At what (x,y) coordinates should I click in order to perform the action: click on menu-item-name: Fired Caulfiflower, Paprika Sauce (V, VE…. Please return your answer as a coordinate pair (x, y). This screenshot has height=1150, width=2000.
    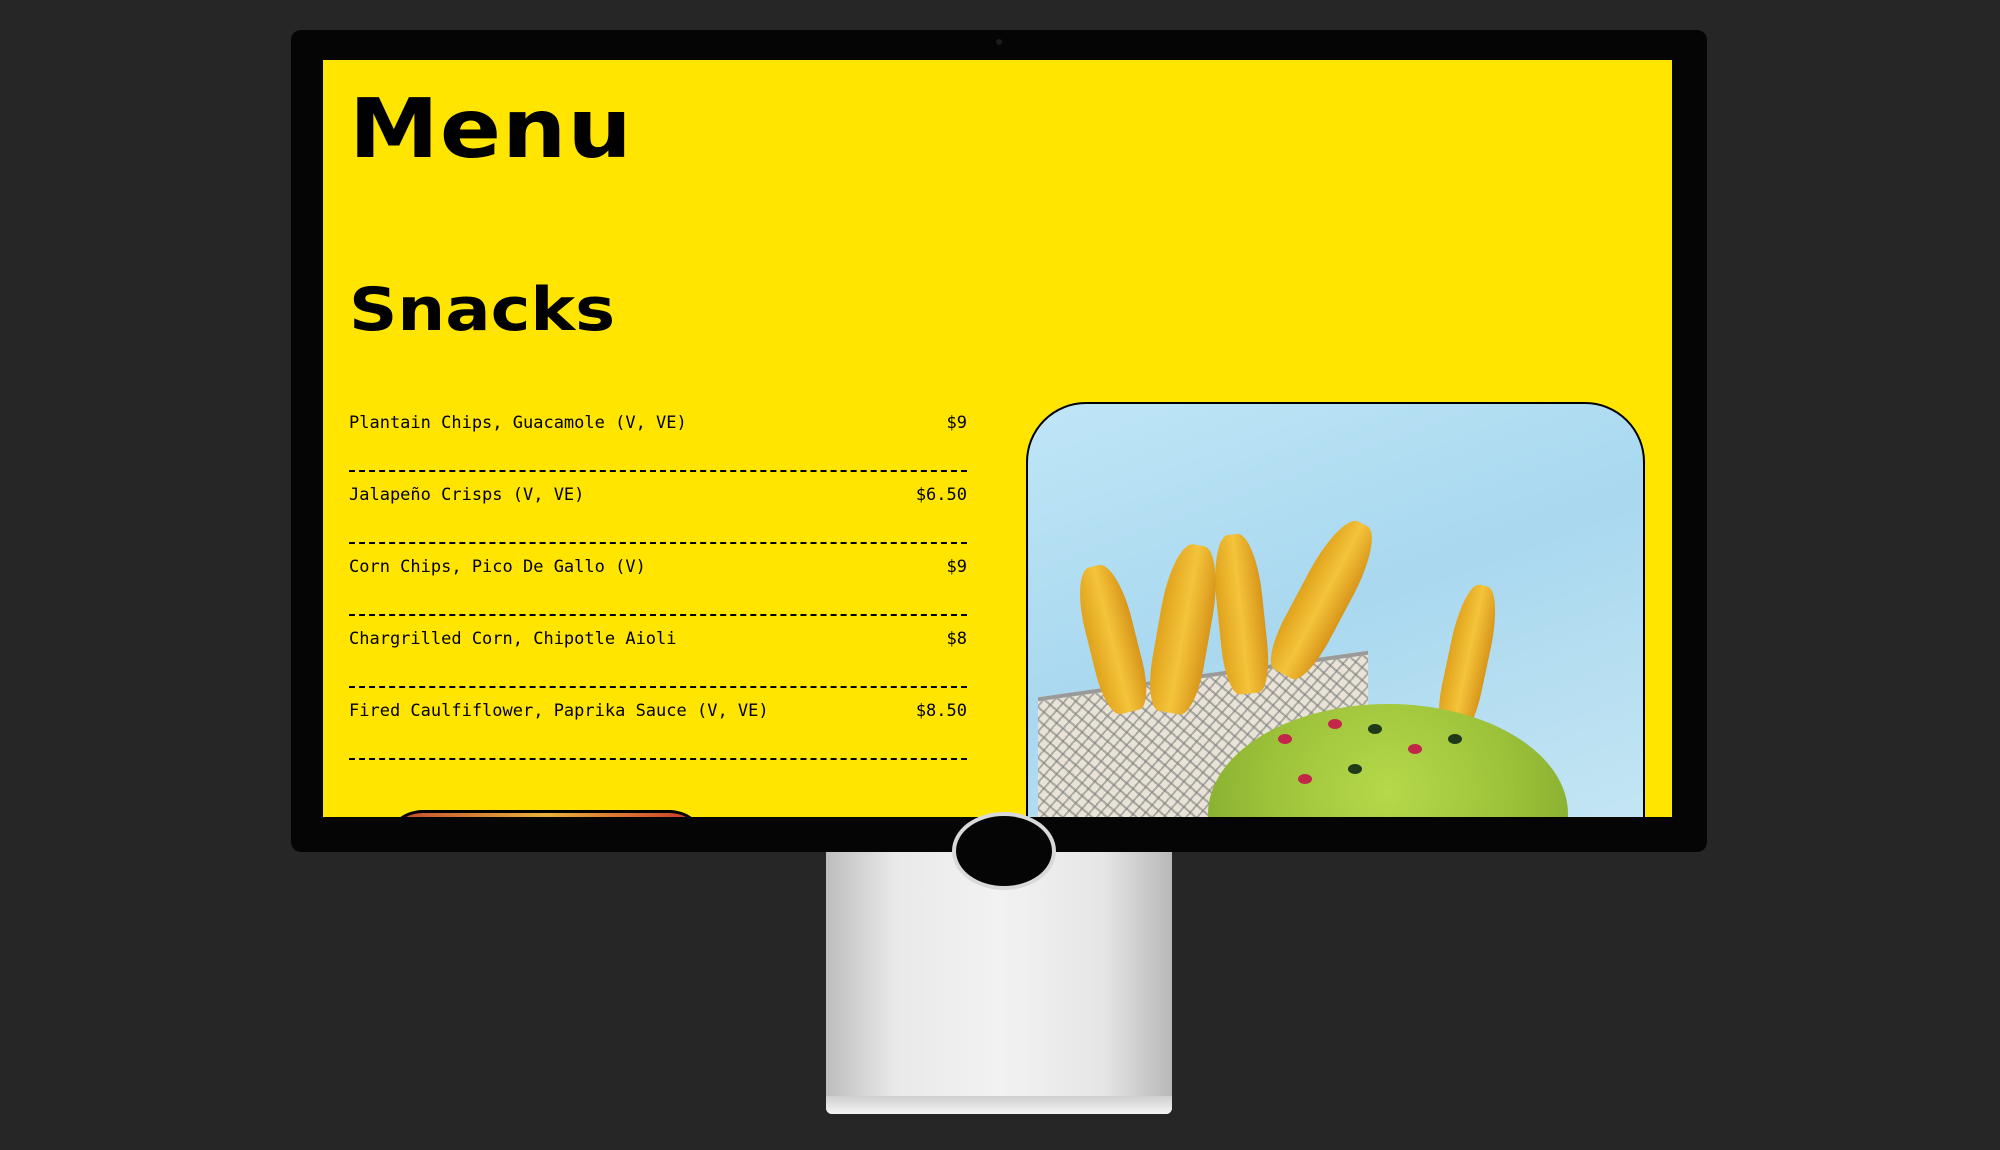
    Looking at the image, I should click on (559, 711).